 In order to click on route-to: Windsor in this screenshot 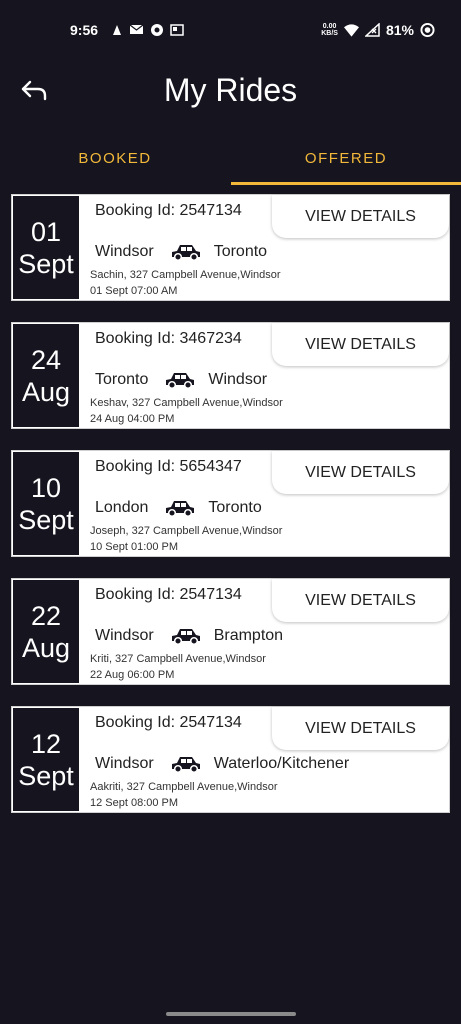, I will do `click(238, 379)`.